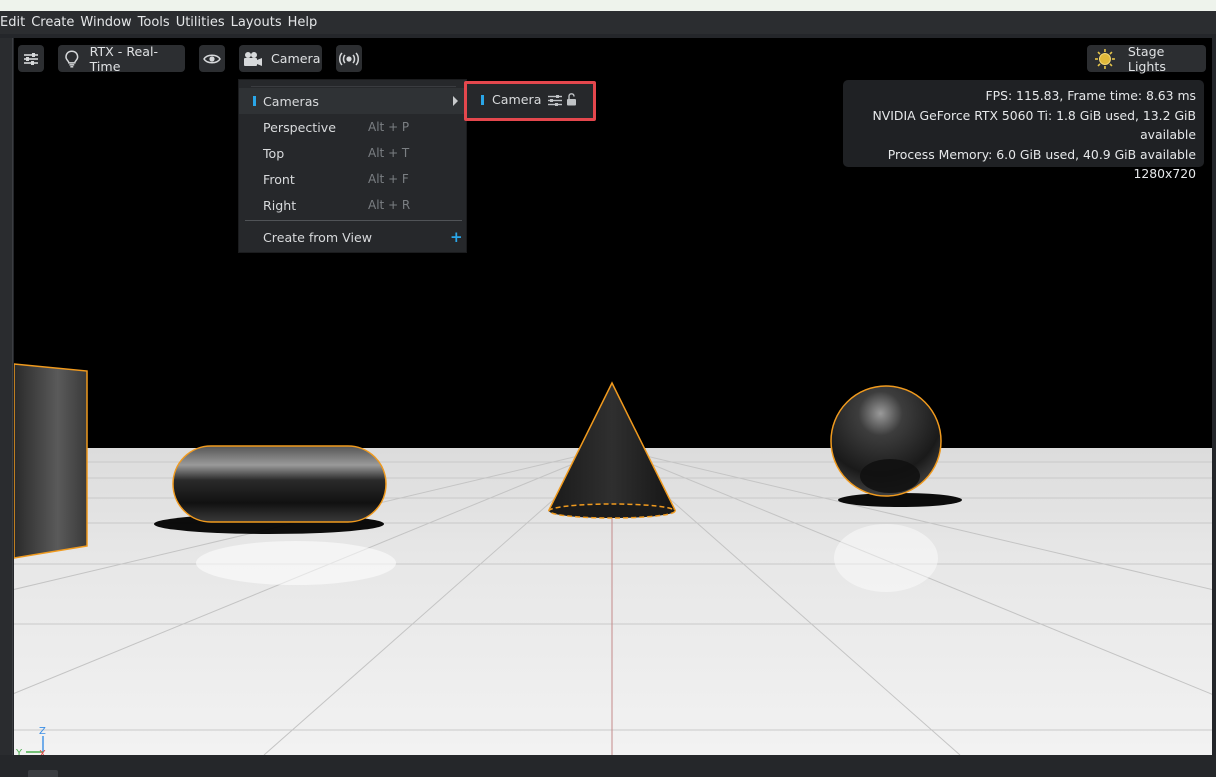  I want to click on menu-item-label: Create from View, so click(318, 237).